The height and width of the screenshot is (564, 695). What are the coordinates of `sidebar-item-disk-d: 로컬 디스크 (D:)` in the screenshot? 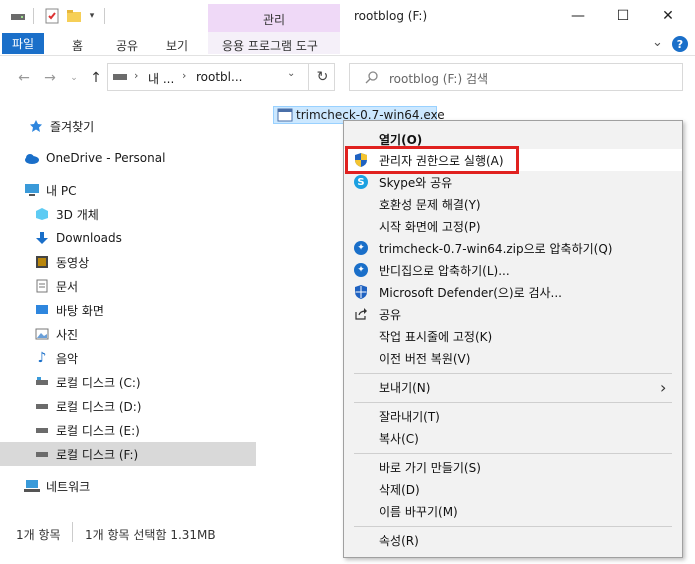 It's located at (128, 406).